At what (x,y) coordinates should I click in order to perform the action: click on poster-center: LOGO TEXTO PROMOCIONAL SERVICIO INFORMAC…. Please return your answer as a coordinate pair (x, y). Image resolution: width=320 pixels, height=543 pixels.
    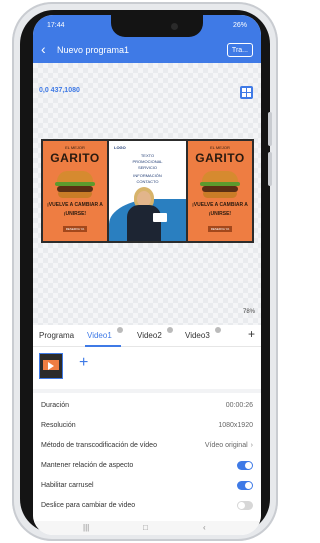
    Looking at the image, I should click on (147, 191).